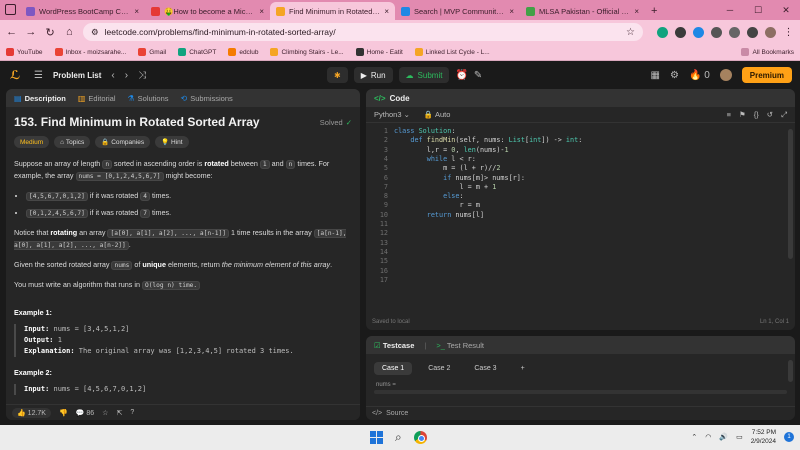 The image size is (800, 450). What do you see at coordinates (72, 142) in the screenshot?
I see `topics-chip: ⌂ Topics` at bounding box center [72, 142].